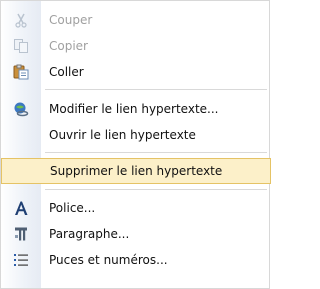 The height and width of the screenshot is (289, 320). I want to click on edit-hyperlink-icon, so click(21, 109).